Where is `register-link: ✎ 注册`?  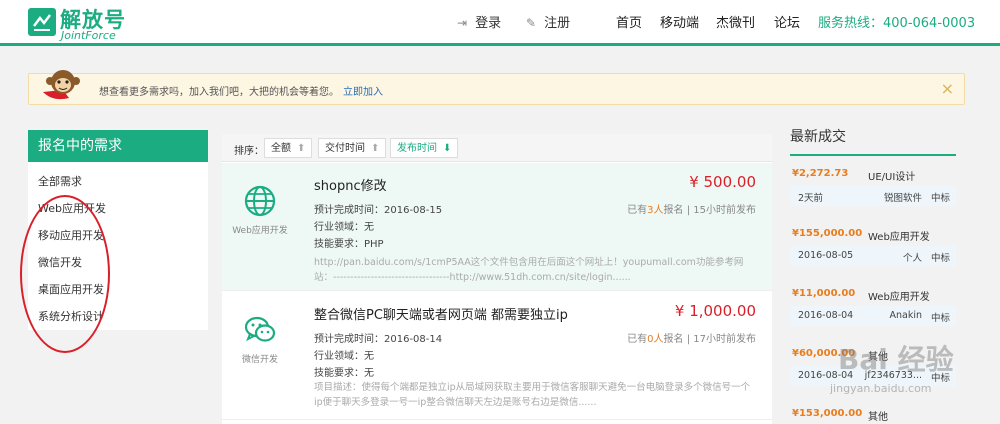 register-link: ✎ 注册 is located at coordinates (548, 21).